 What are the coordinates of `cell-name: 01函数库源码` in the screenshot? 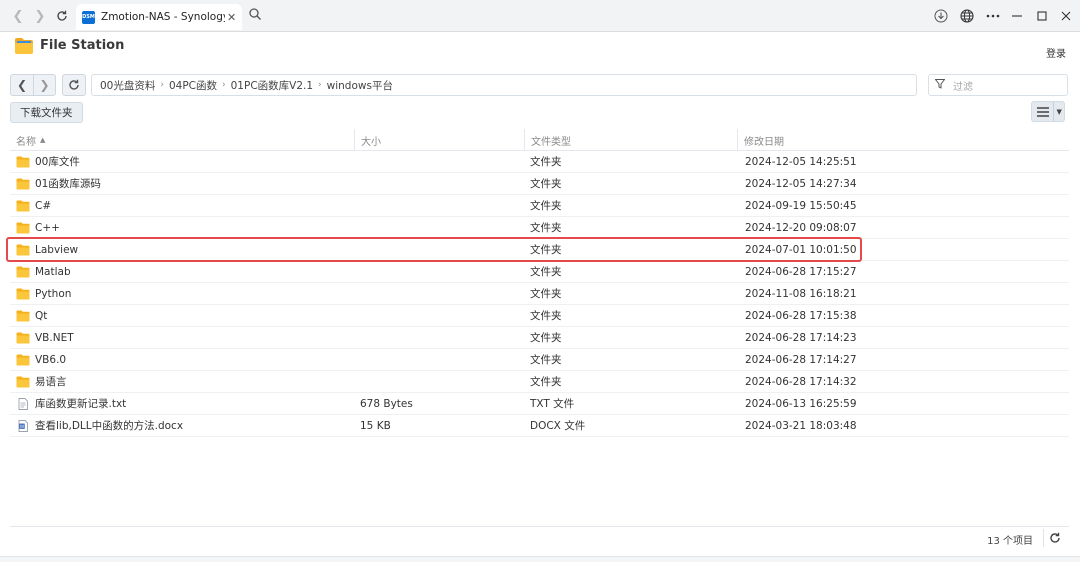 It's located at (182, 184).